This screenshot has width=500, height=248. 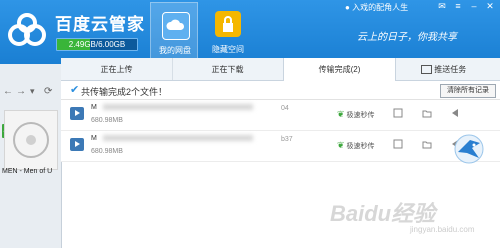 What do you see at coordinates (469, 149) in the screenshot?
I see `mascot-bird-icon` at bounding box center [469, 149].